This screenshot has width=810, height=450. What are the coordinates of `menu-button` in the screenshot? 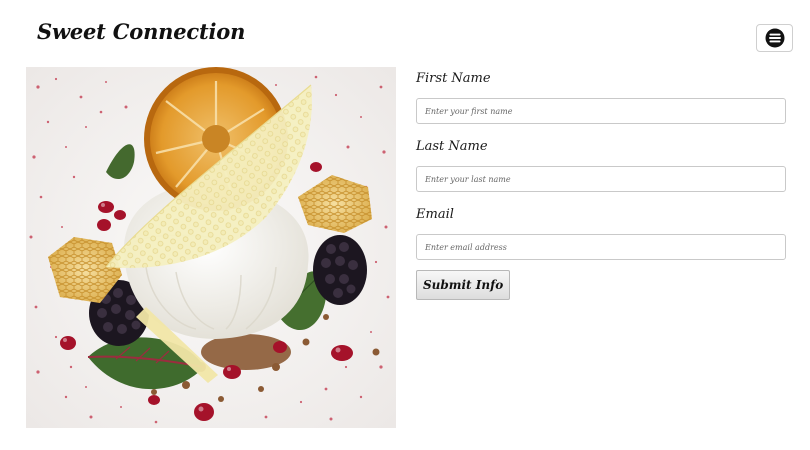 It's located at (774, 38).